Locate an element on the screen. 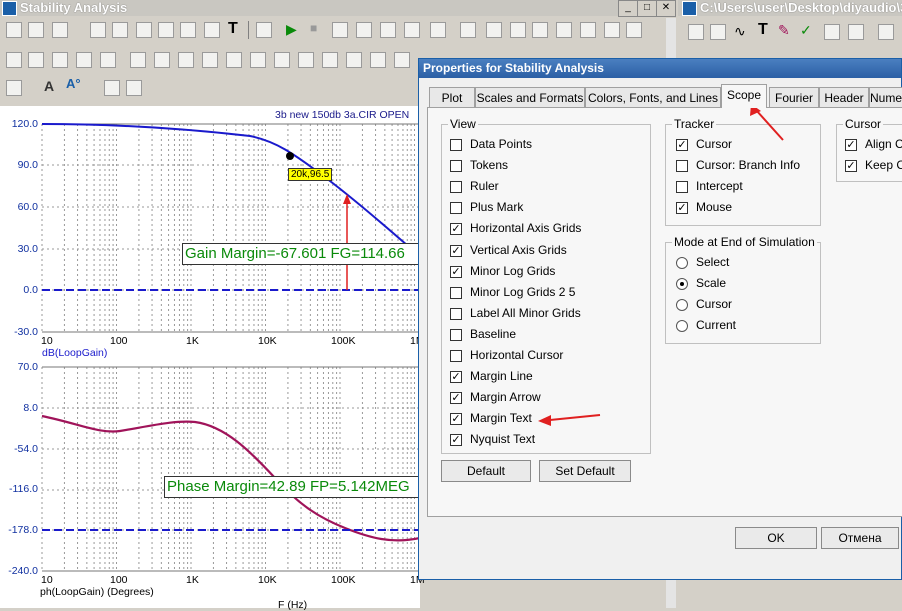  cursor-left-icon is located at coordinates (364, 30).